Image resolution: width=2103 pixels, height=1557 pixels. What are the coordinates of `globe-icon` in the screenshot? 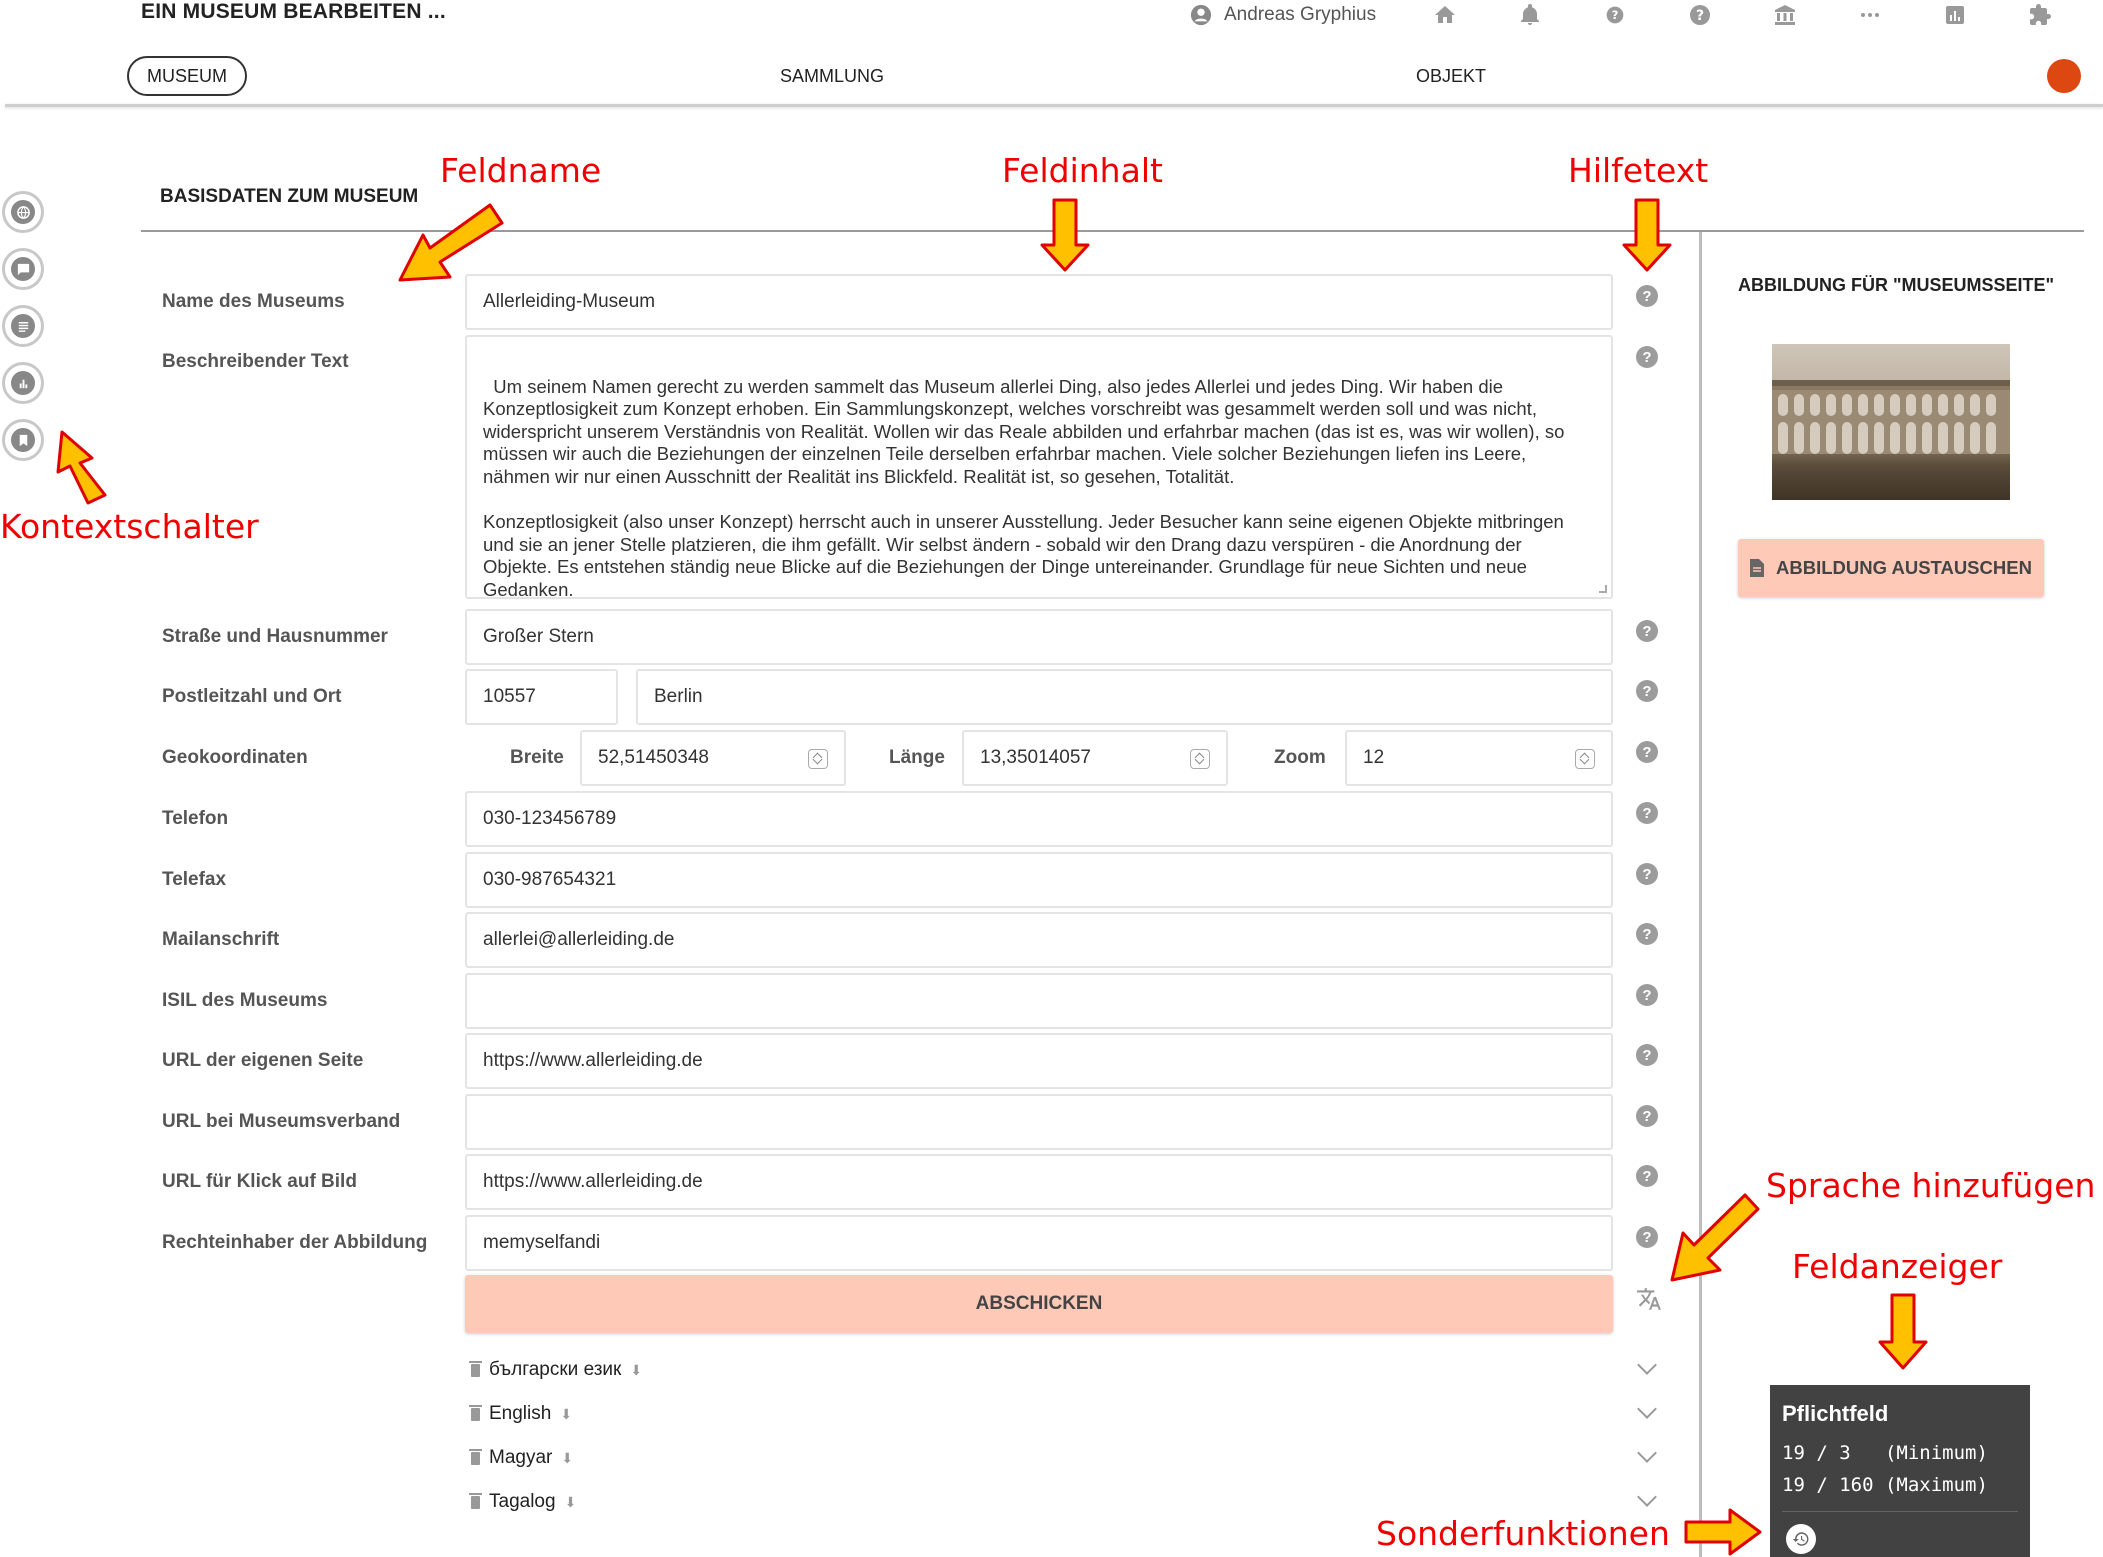 It's located at (23, 212).